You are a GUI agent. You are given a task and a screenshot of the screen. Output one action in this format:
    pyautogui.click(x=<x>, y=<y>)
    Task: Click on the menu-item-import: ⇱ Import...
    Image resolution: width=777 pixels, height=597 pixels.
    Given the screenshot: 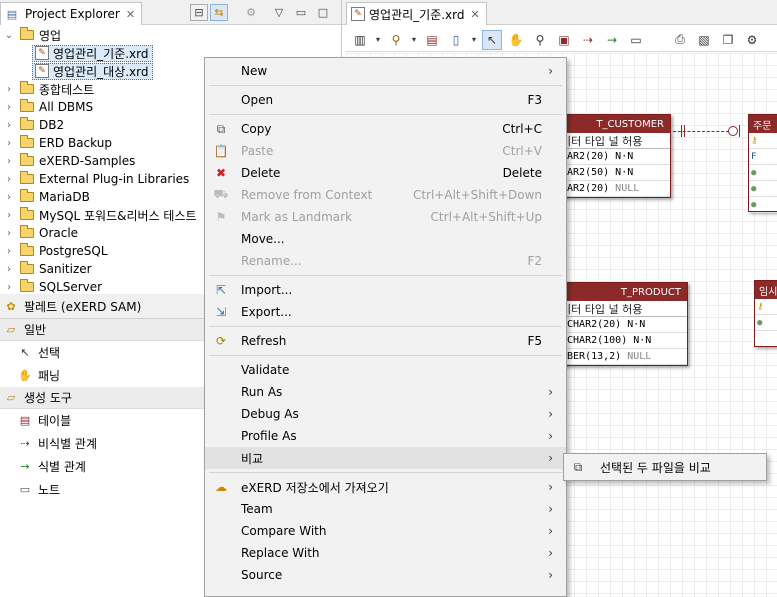 What is the action you would take?
    pyautogui.click(x=385, y=290)
    